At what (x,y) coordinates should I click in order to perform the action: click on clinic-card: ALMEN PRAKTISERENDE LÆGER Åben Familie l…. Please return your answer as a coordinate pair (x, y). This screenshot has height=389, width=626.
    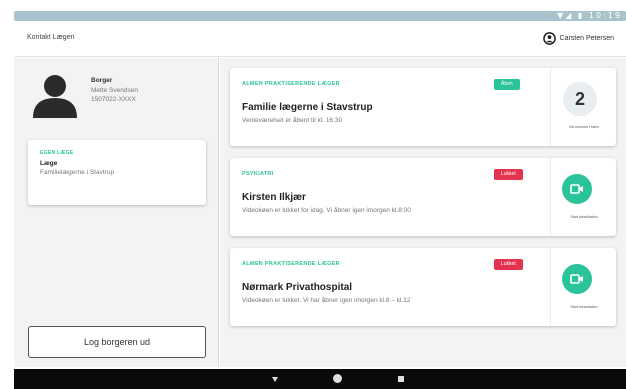
    Looking at the image, I should click on (423, 107).